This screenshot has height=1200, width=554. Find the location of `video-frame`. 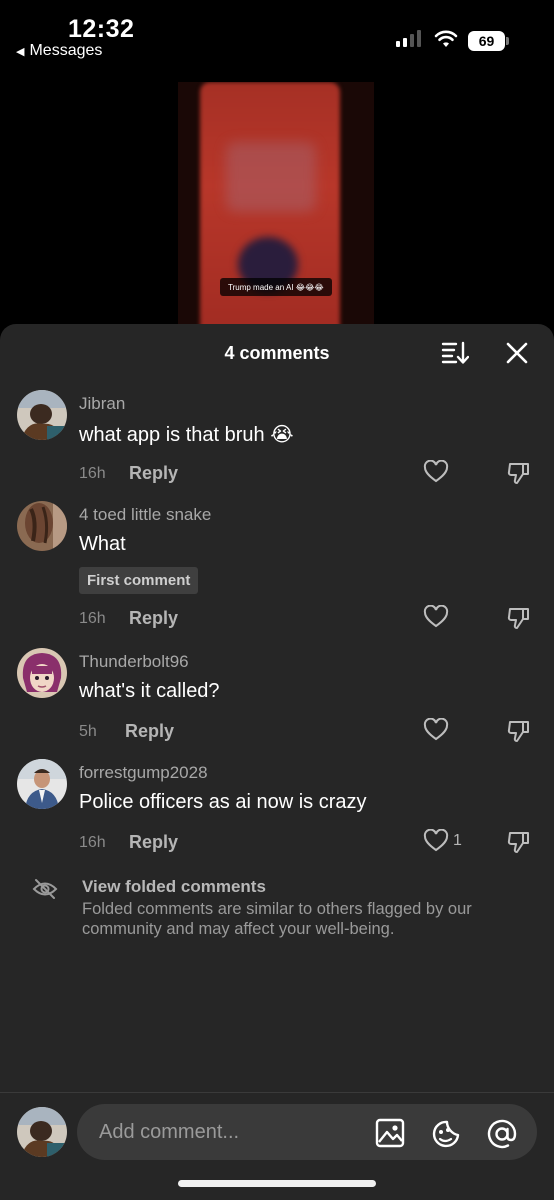

video-frame is located at coordinates (270, 212).